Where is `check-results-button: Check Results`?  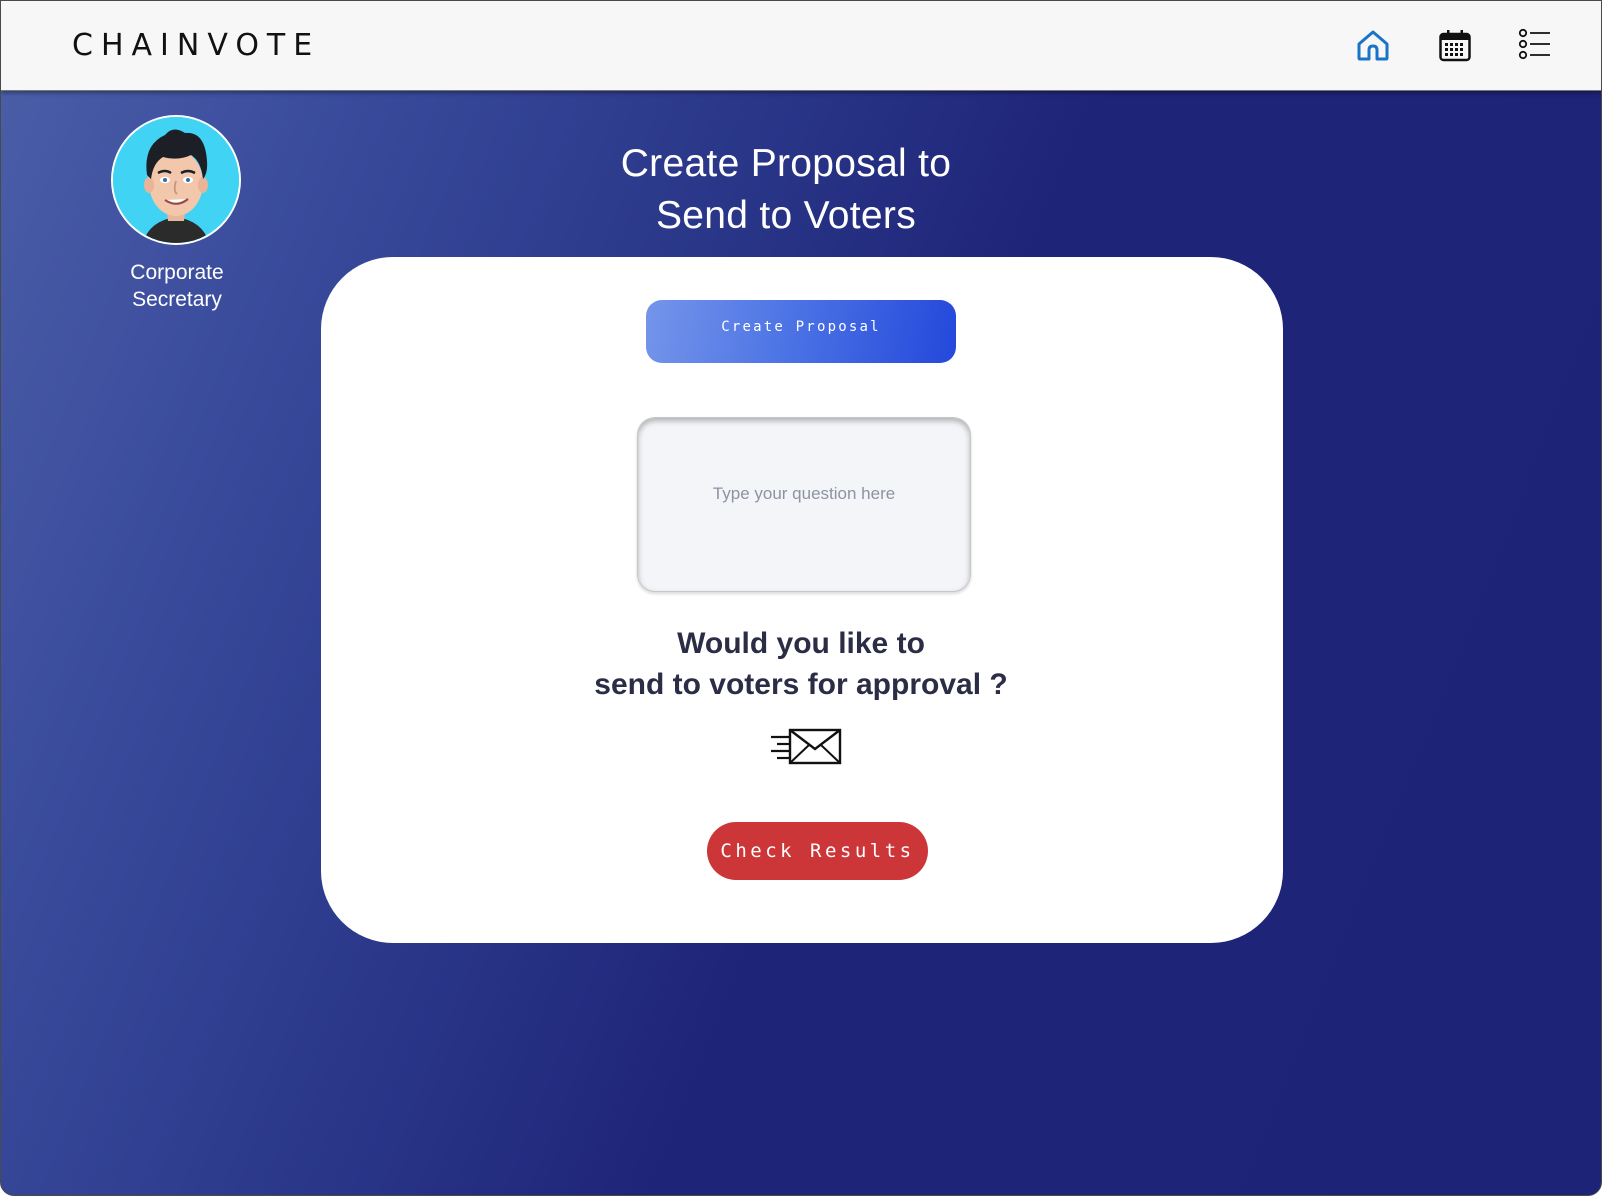 check-results-button: Check Results is located at coordinates (817, 851).